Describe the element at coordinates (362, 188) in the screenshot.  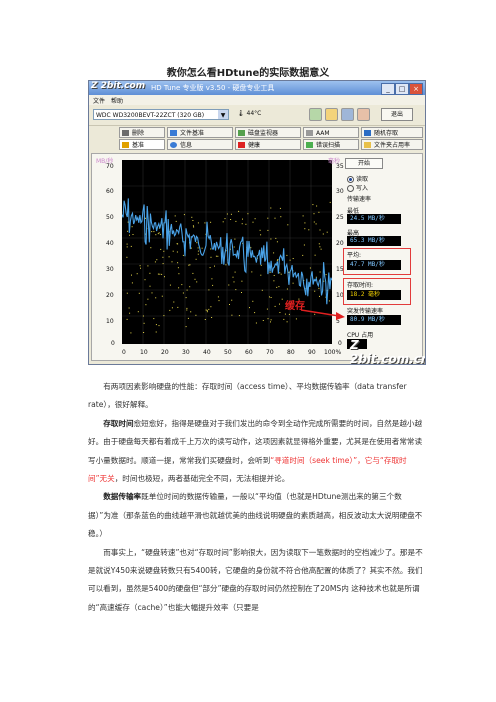
I see `write-radio-label: 写入` at that location.